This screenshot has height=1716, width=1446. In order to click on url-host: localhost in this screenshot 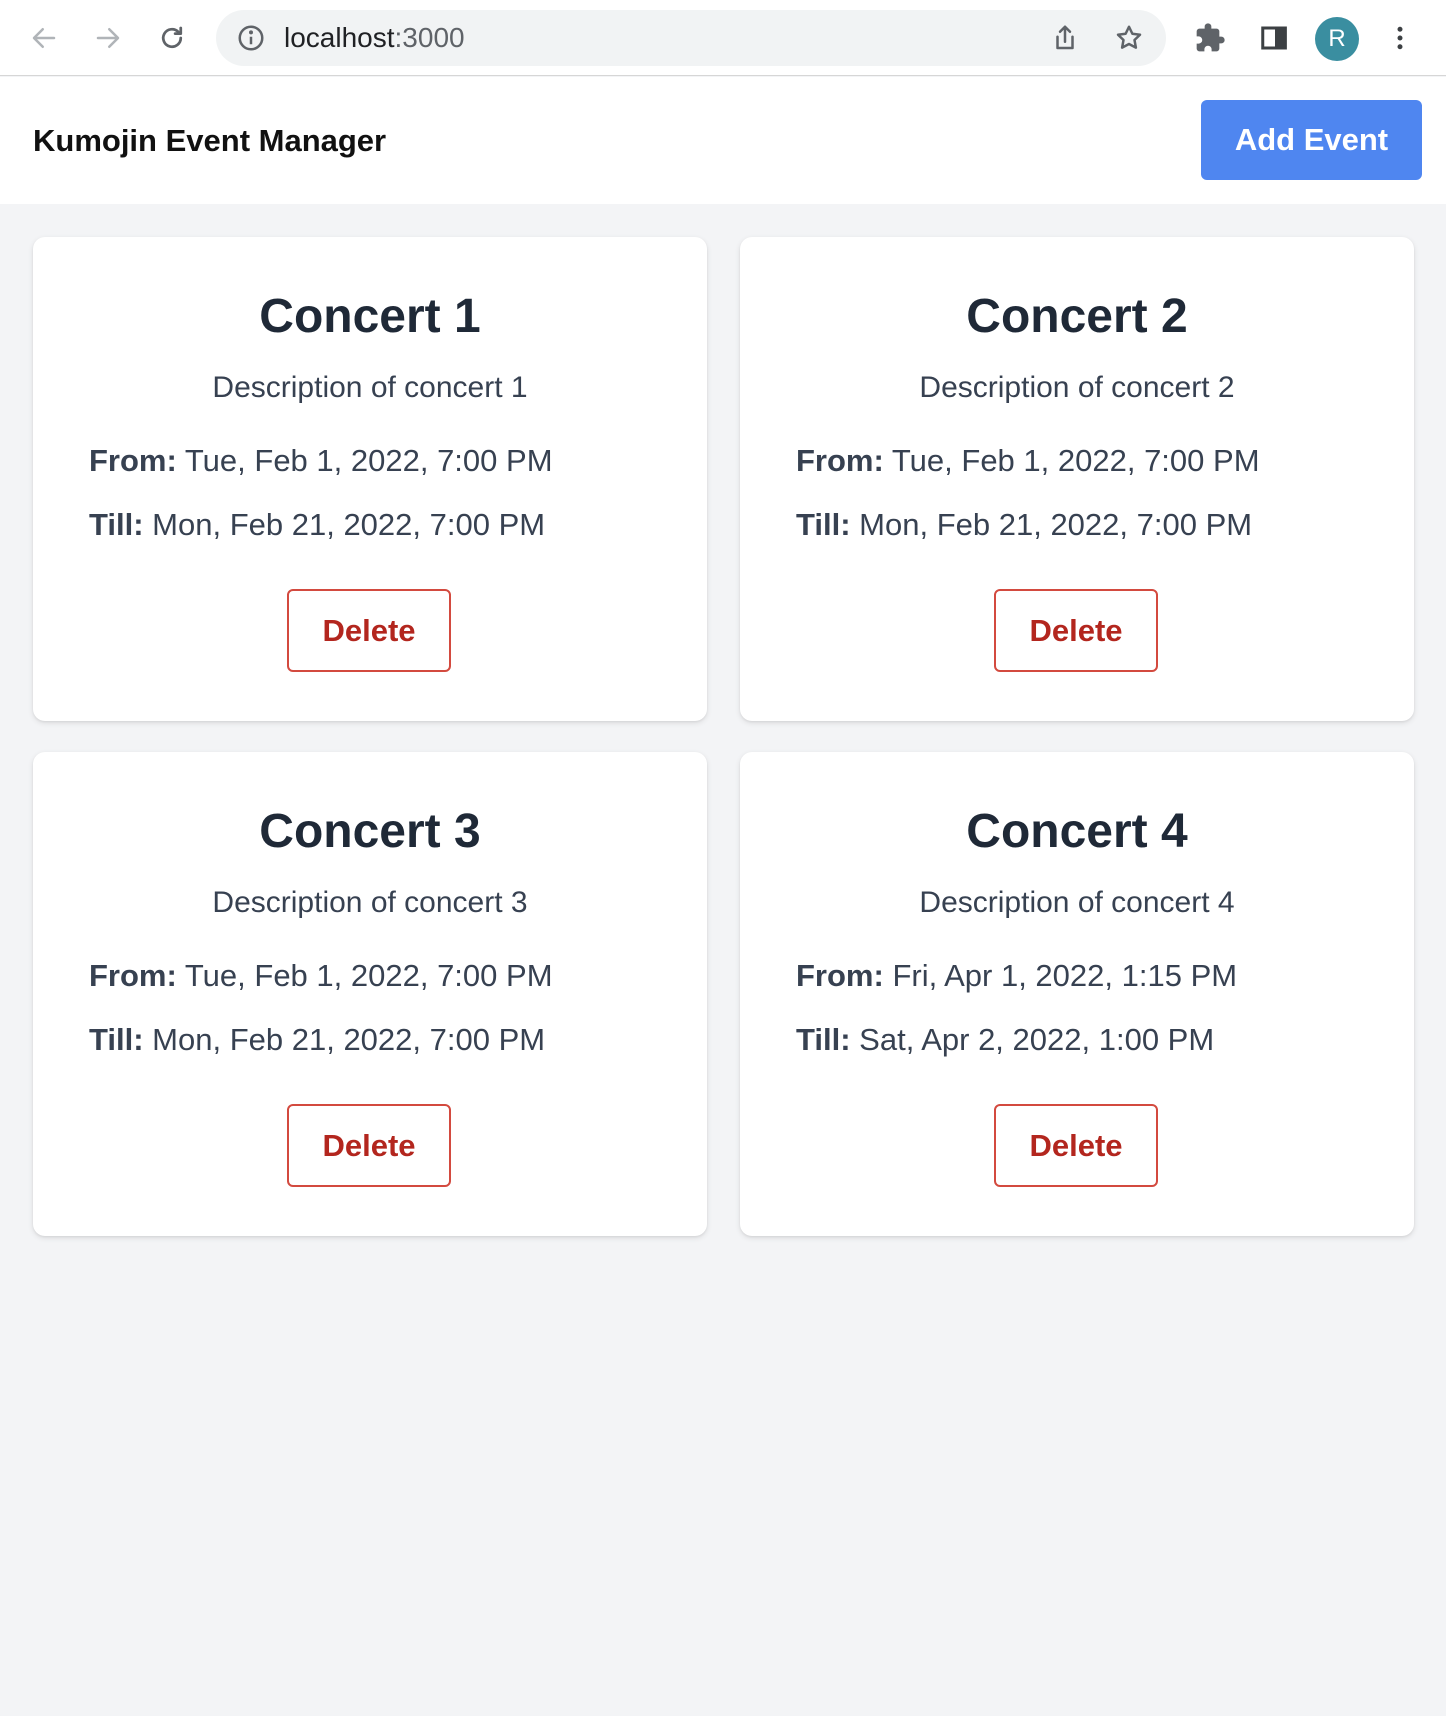, I will do `click(339, 37)`.